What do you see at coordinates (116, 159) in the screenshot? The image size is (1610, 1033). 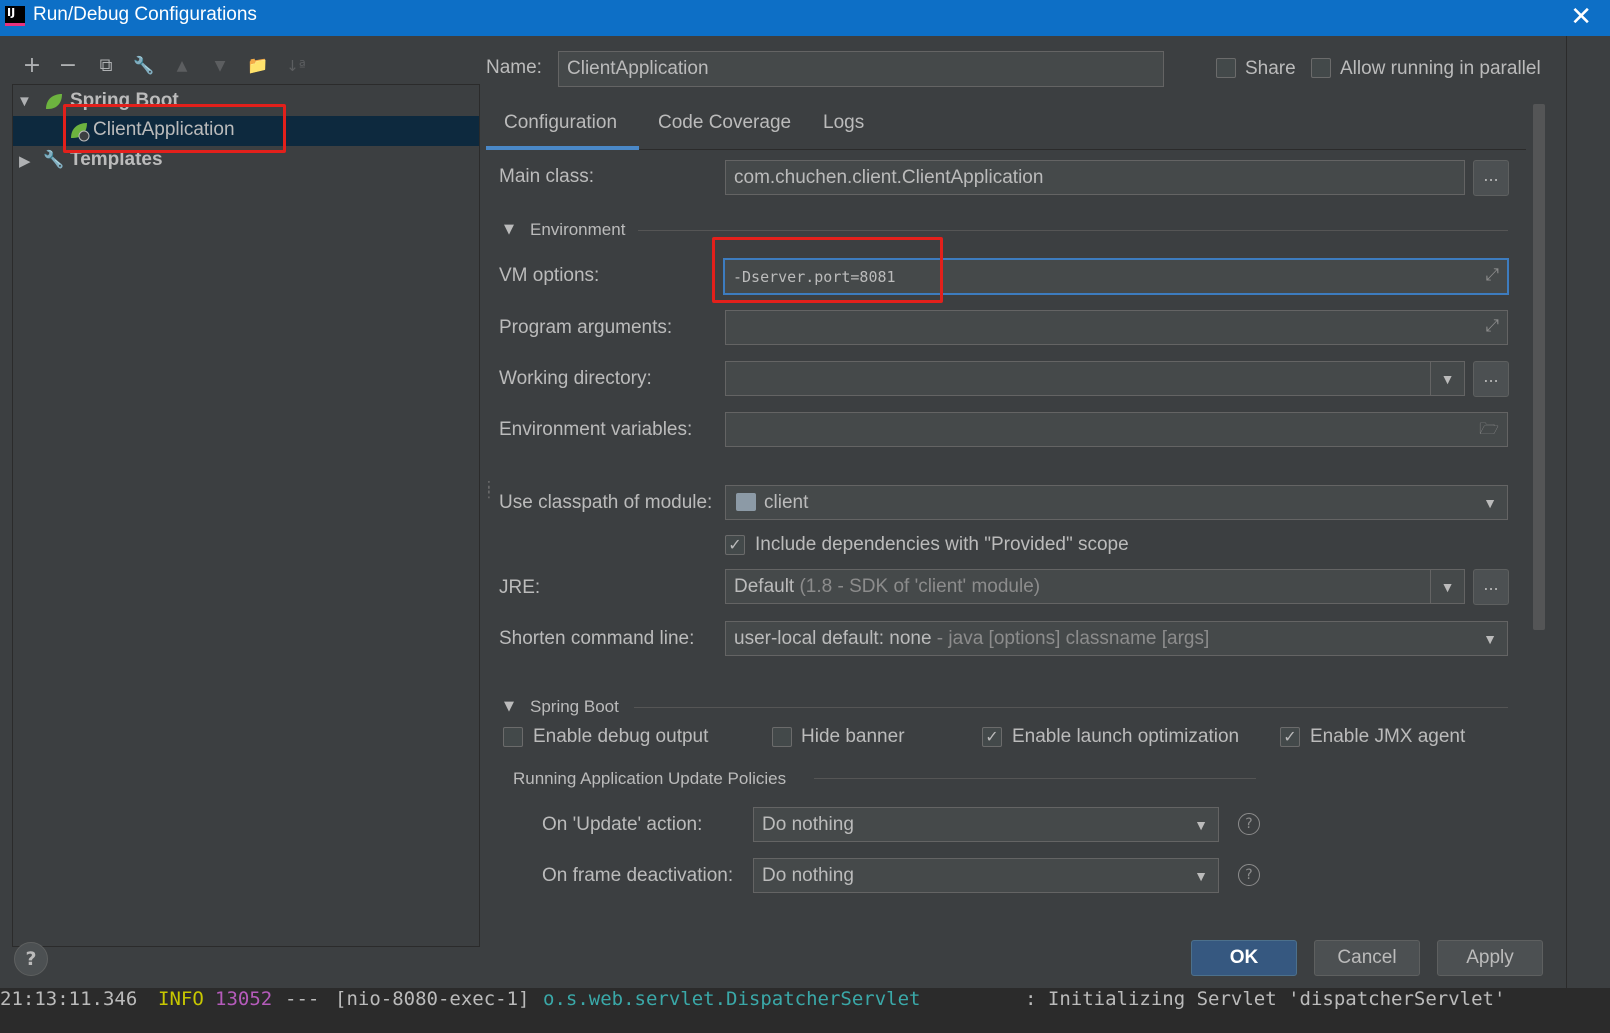 I see `tree-label-templates: Templates` at bounding box center [116, 159].